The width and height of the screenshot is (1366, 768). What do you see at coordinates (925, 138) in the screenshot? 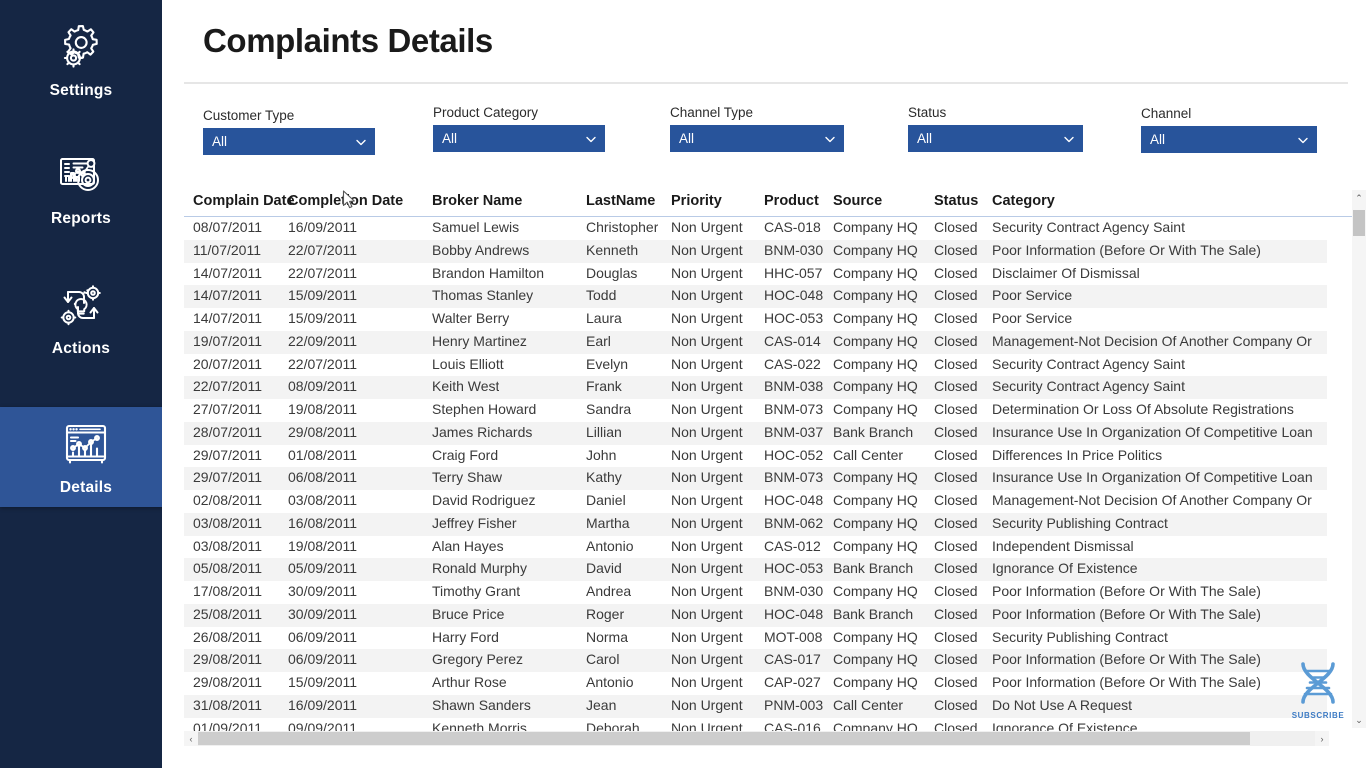
I see `filter-value: All` at bounding box center [925, 138].